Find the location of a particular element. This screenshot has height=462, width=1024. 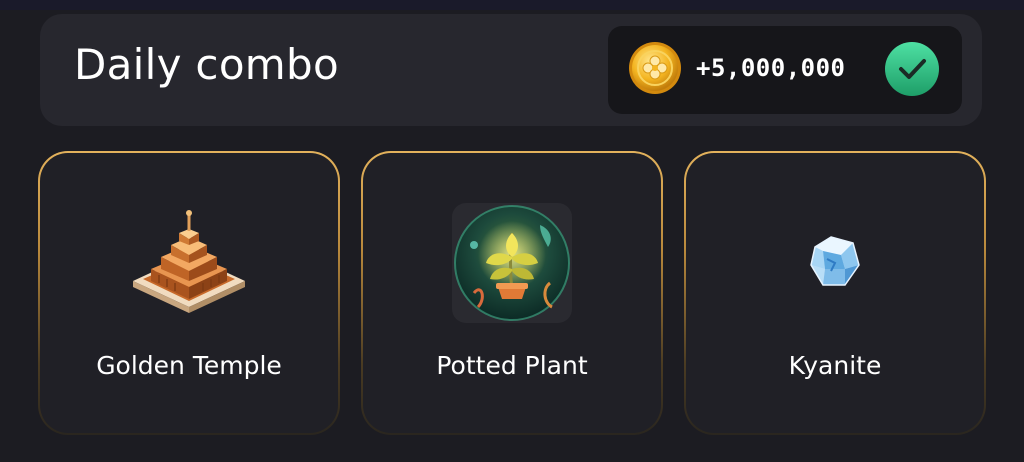

golden-temple-icon is located at coordinates (189, 261).